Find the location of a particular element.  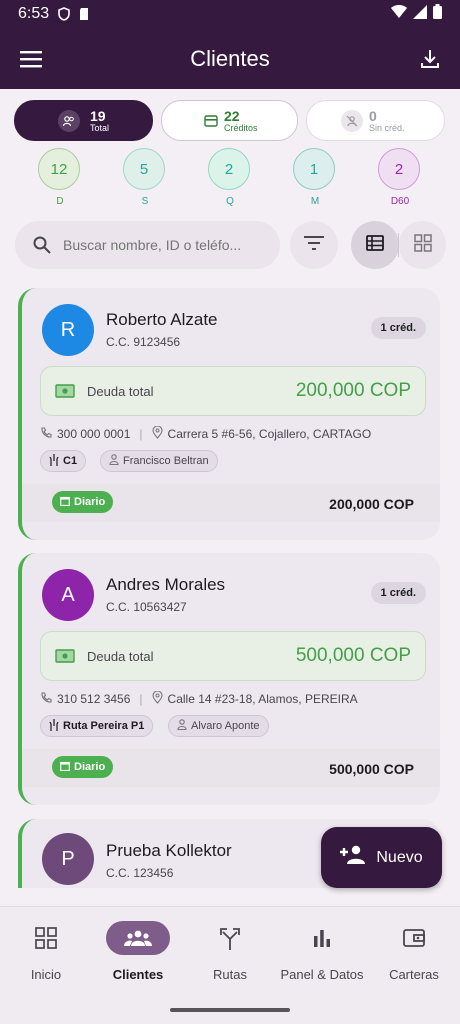

download-icon is located at coordinates (430, 59).